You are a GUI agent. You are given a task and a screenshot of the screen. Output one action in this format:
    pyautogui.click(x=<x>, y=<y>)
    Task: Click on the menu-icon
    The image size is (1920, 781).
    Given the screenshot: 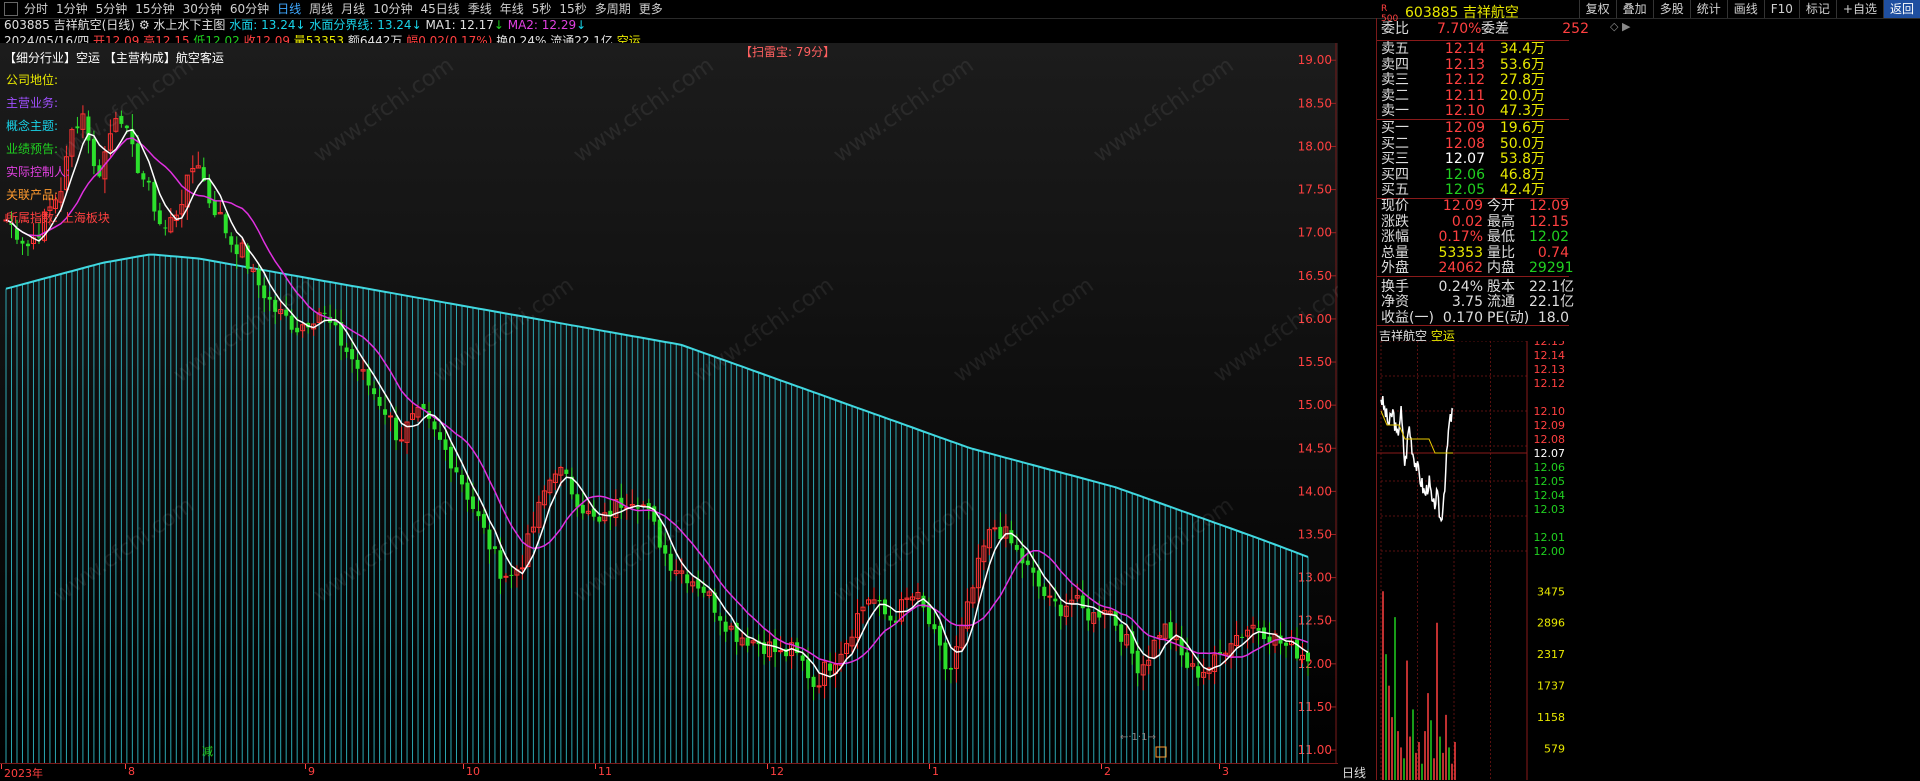 What is the action you would take?
    pyautogui.click(x=11, y=9)
    